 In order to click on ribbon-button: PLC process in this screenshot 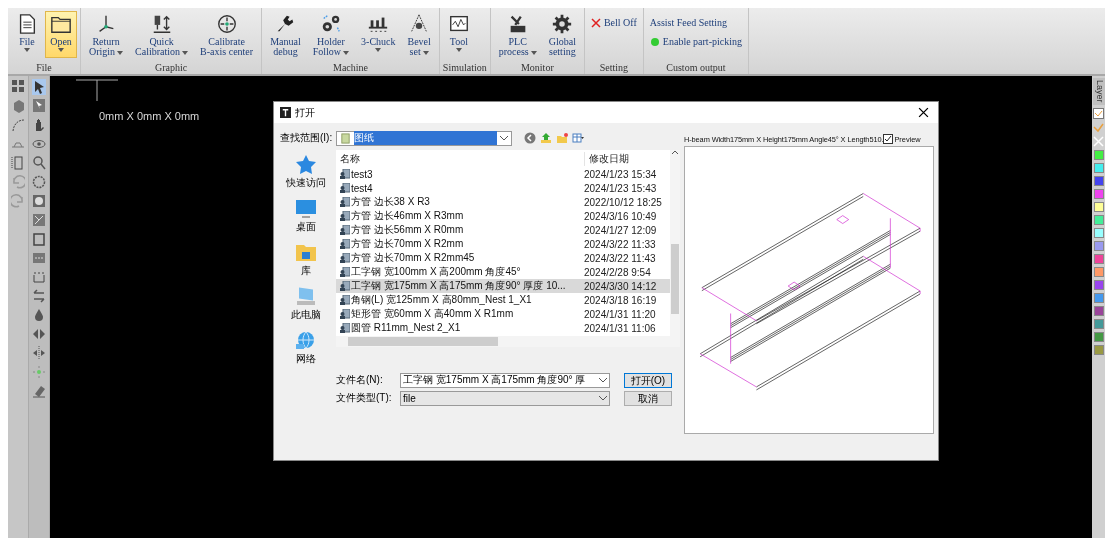, I will do `click(517, 34)`.